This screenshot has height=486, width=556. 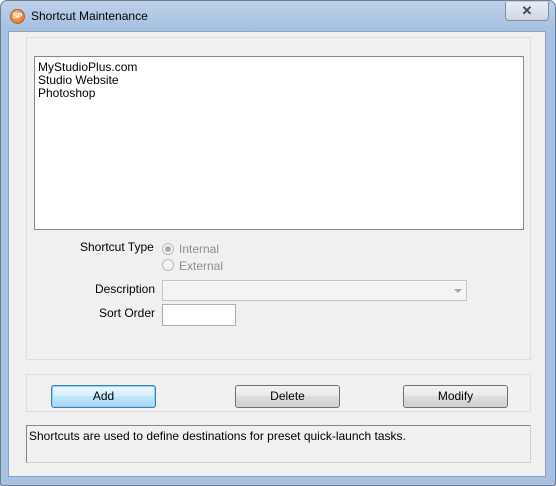 I want to click on external-radio-label: External, so click(x=201, y=266).